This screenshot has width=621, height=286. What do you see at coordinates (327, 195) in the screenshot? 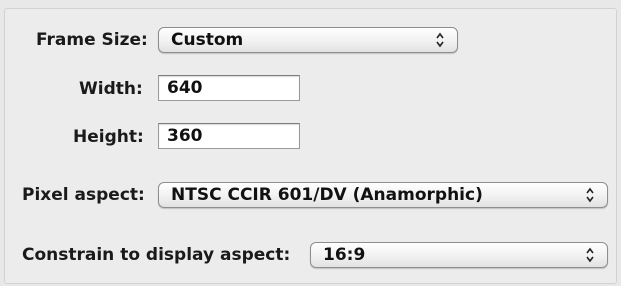
I see `pixel-aspect-value: NTSC CCIR 601/DV (Anamorphic)` at bounding box center [327, 195].